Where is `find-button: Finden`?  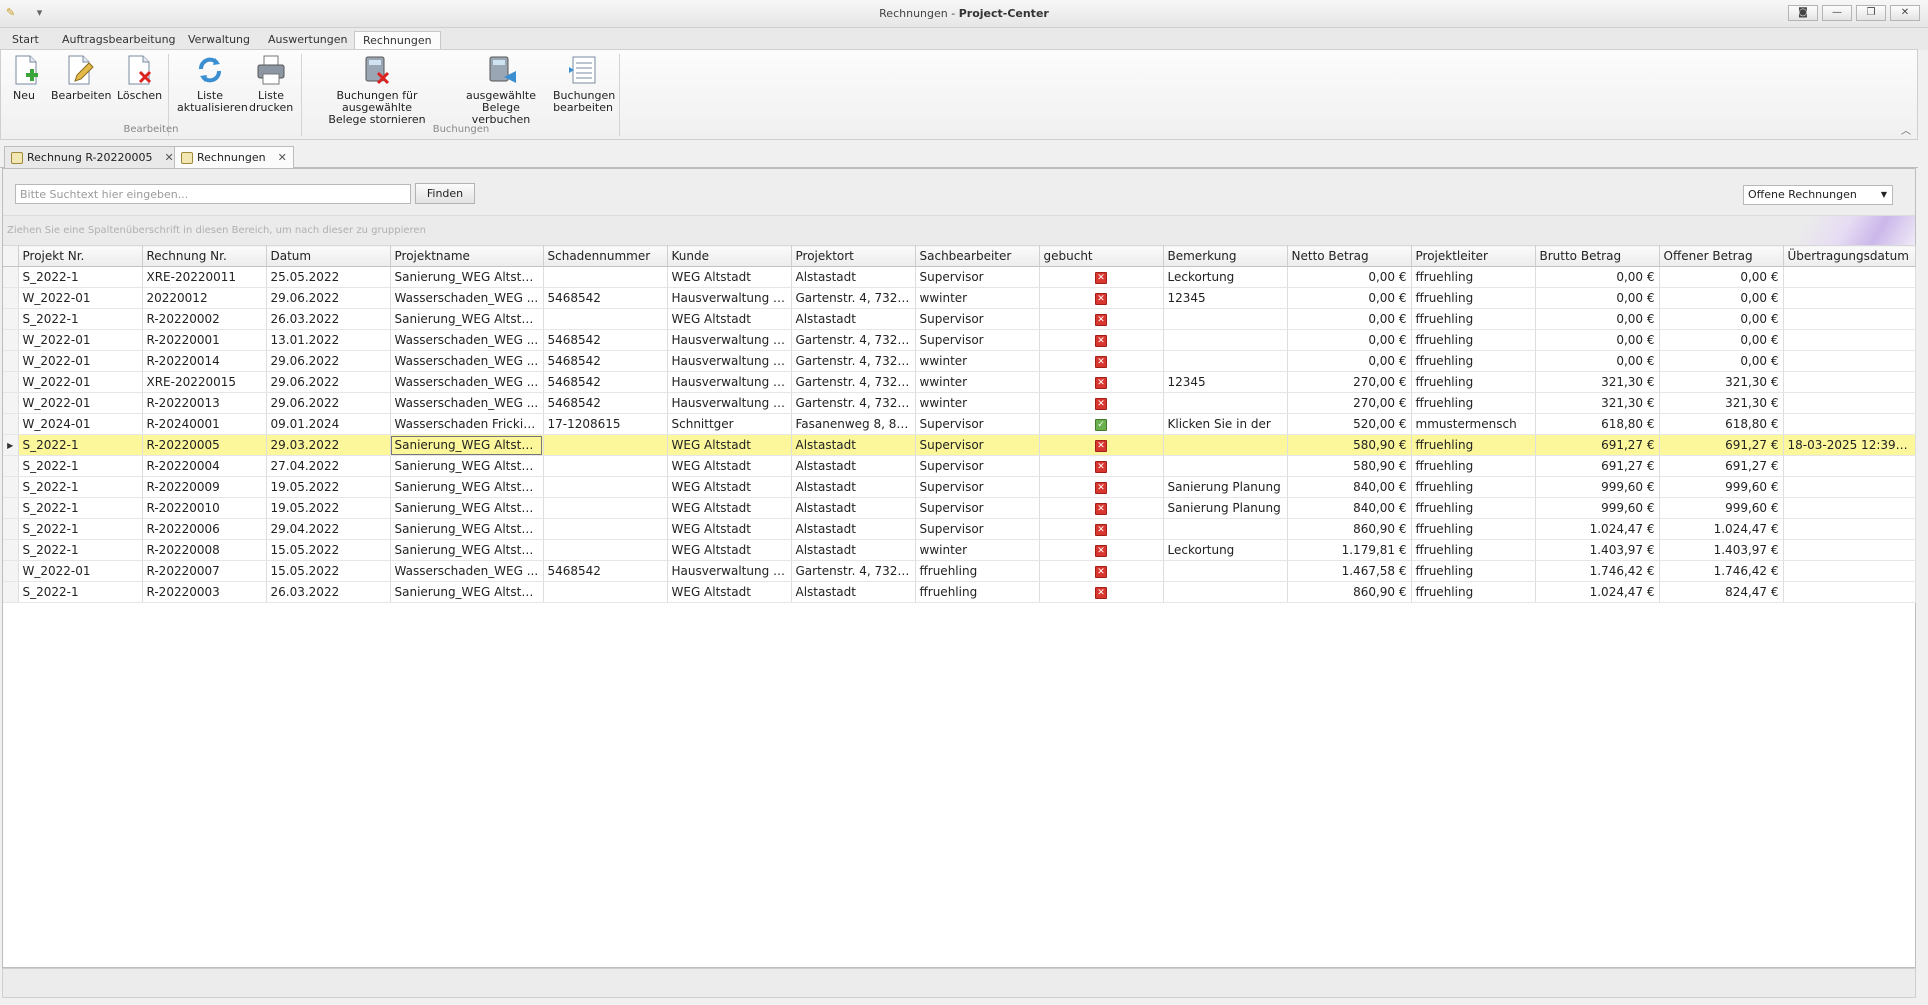 find-button: Finden is located at coordinates (445, 193).